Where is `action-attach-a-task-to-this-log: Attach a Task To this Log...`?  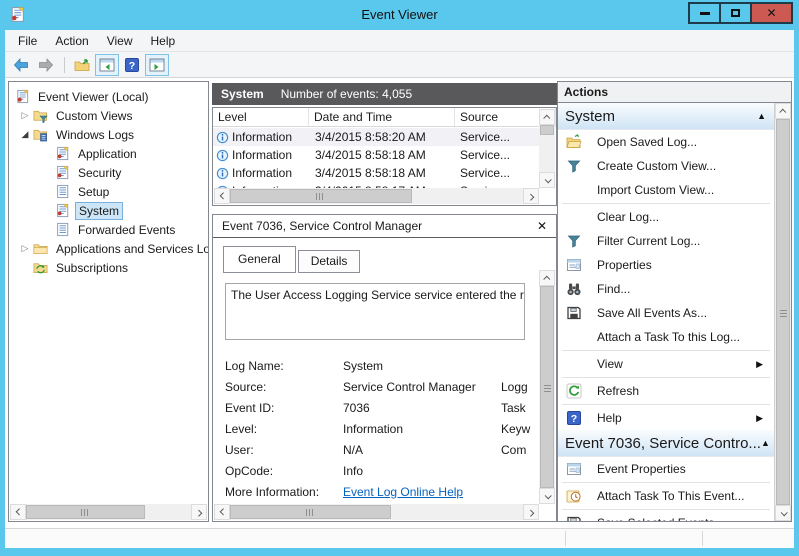
action-attach-a-task-to-this-log: Attach a Task To this Log... is located at coordinates (666, 337).